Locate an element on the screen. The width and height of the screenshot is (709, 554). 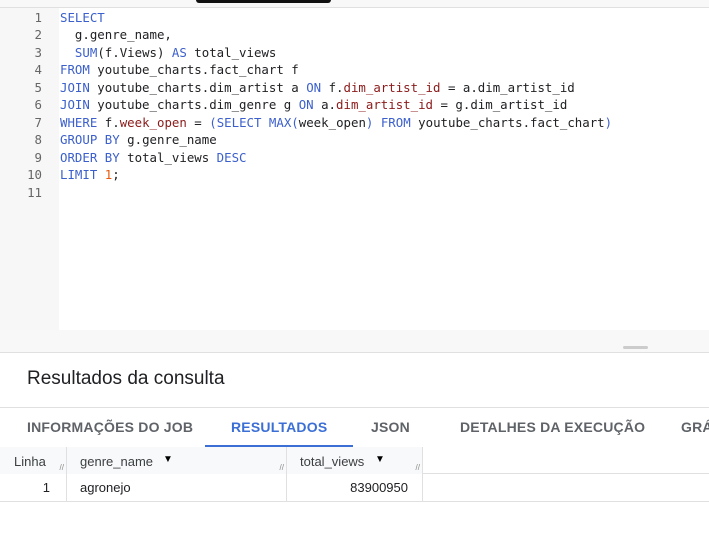
tab-chart: GRÁ is located at coordinates (695, 428).